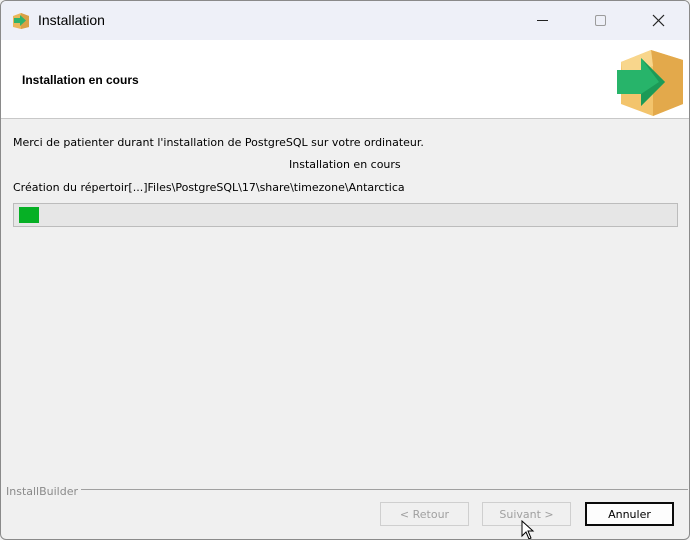 The width and height of the screenshot is (690, 540). I want to click on progress-bar, so click(345, 215).